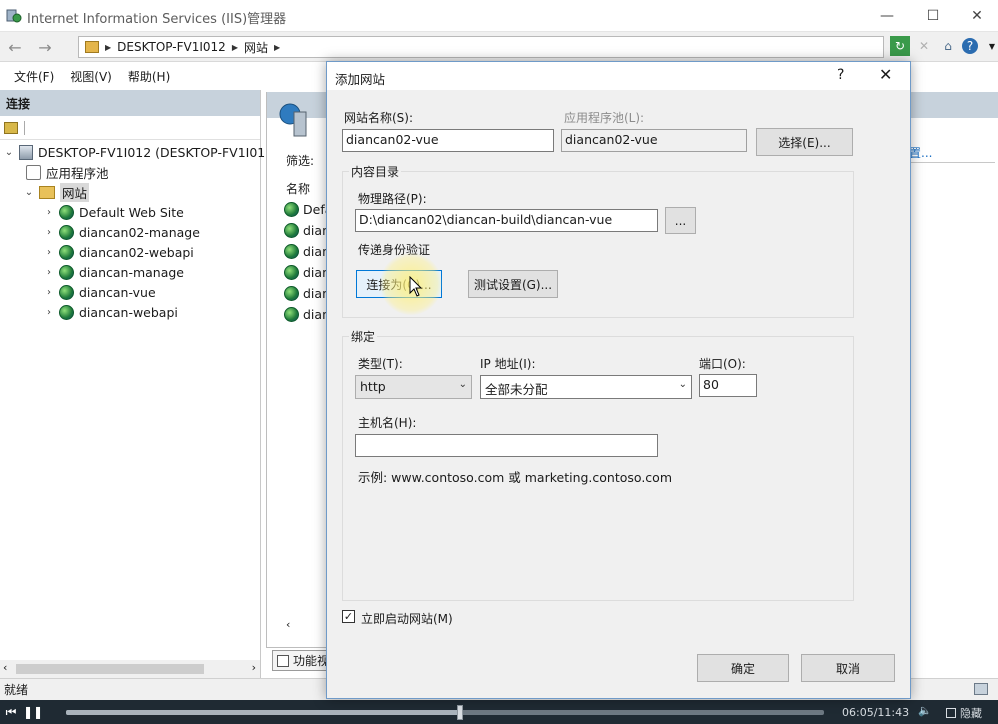 The height and width of the screenshot is (724, 998). Describe the element at coordinates (407, 618) in the screenshot. I see `start-website-label: 立即启动网站(M)` at that location.